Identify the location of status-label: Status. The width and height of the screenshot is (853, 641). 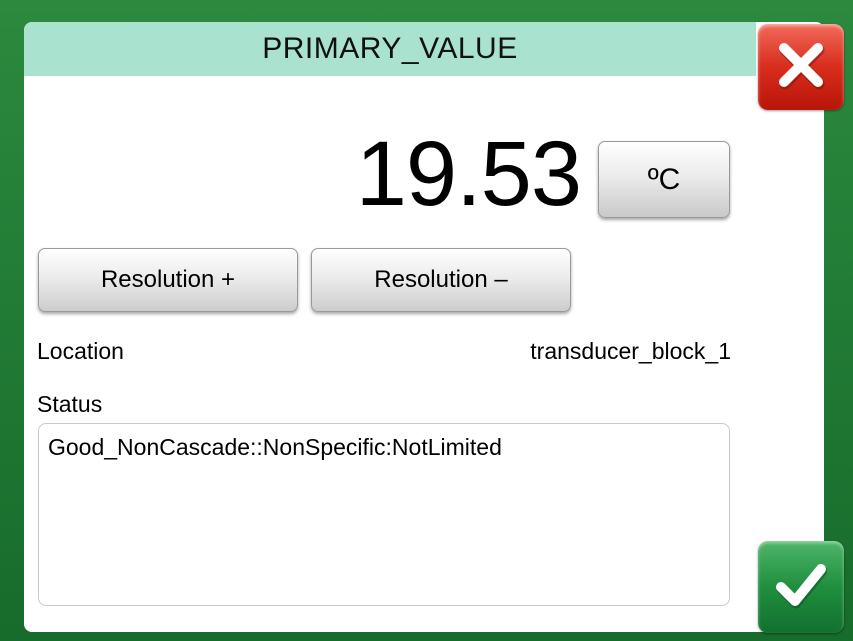
(70, 404).